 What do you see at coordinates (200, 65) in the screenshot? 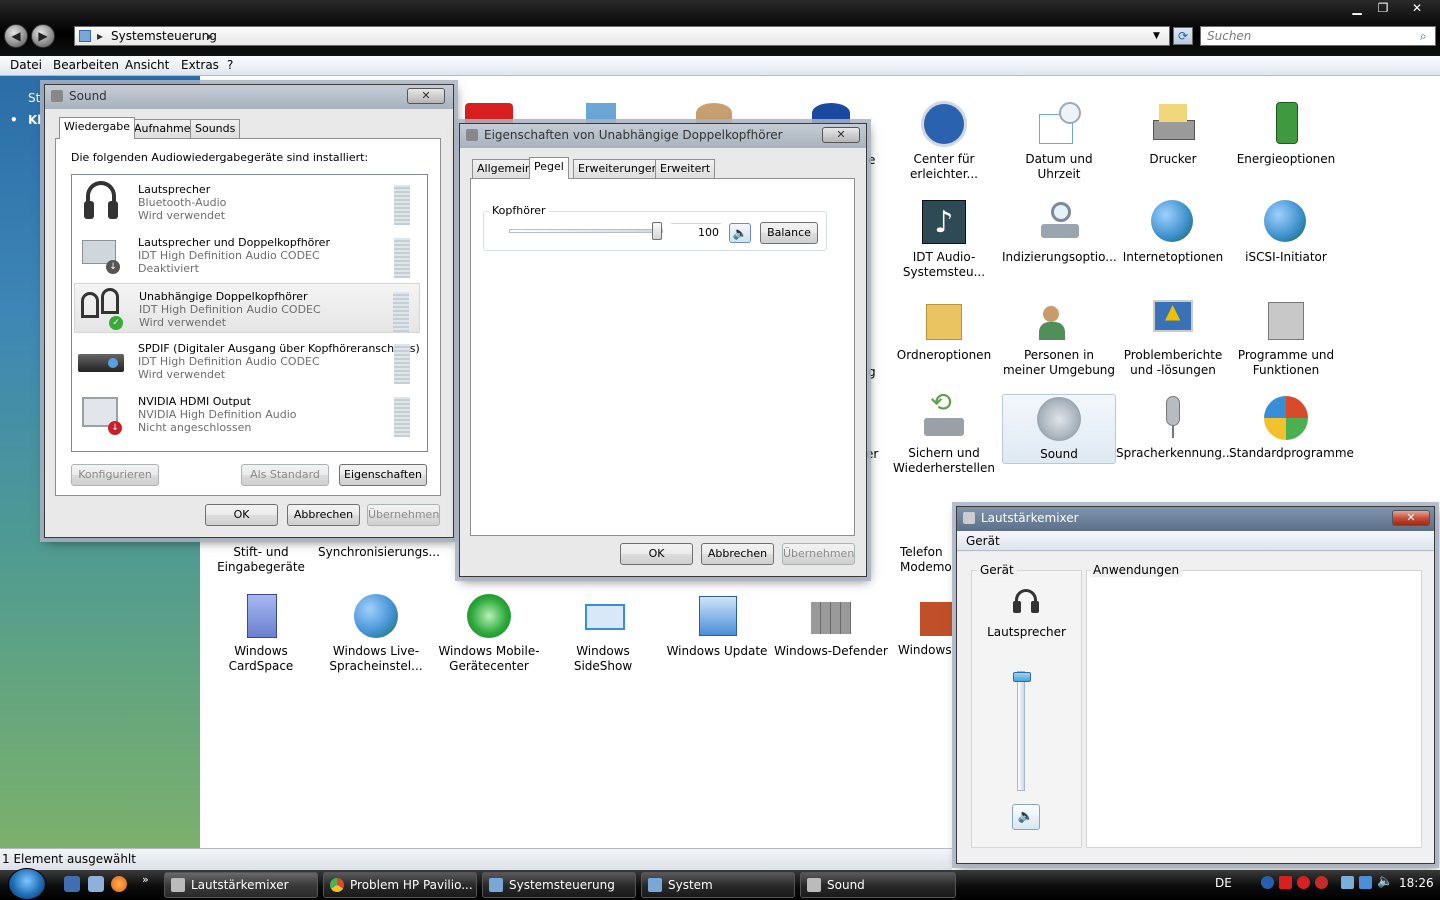
I see `menu-extras: Extras` at bounding box center [200, 65].